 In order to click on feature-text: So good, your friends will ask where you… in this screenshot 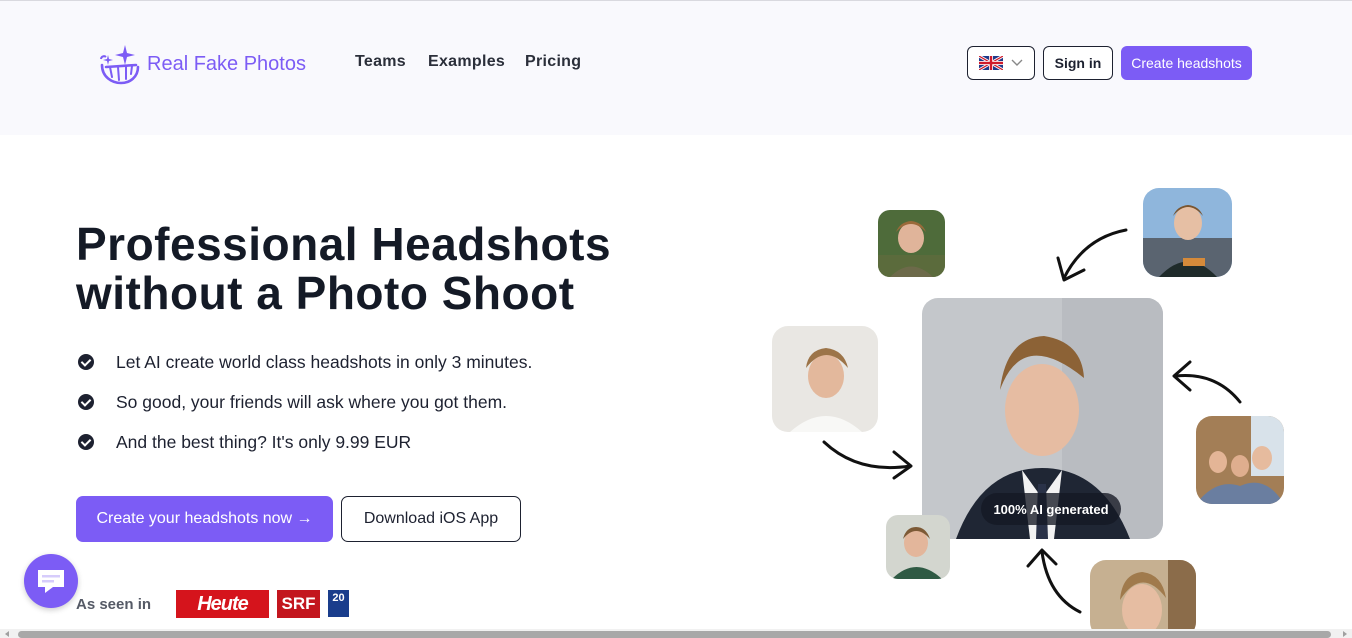, I will do `click(312, 401)`.